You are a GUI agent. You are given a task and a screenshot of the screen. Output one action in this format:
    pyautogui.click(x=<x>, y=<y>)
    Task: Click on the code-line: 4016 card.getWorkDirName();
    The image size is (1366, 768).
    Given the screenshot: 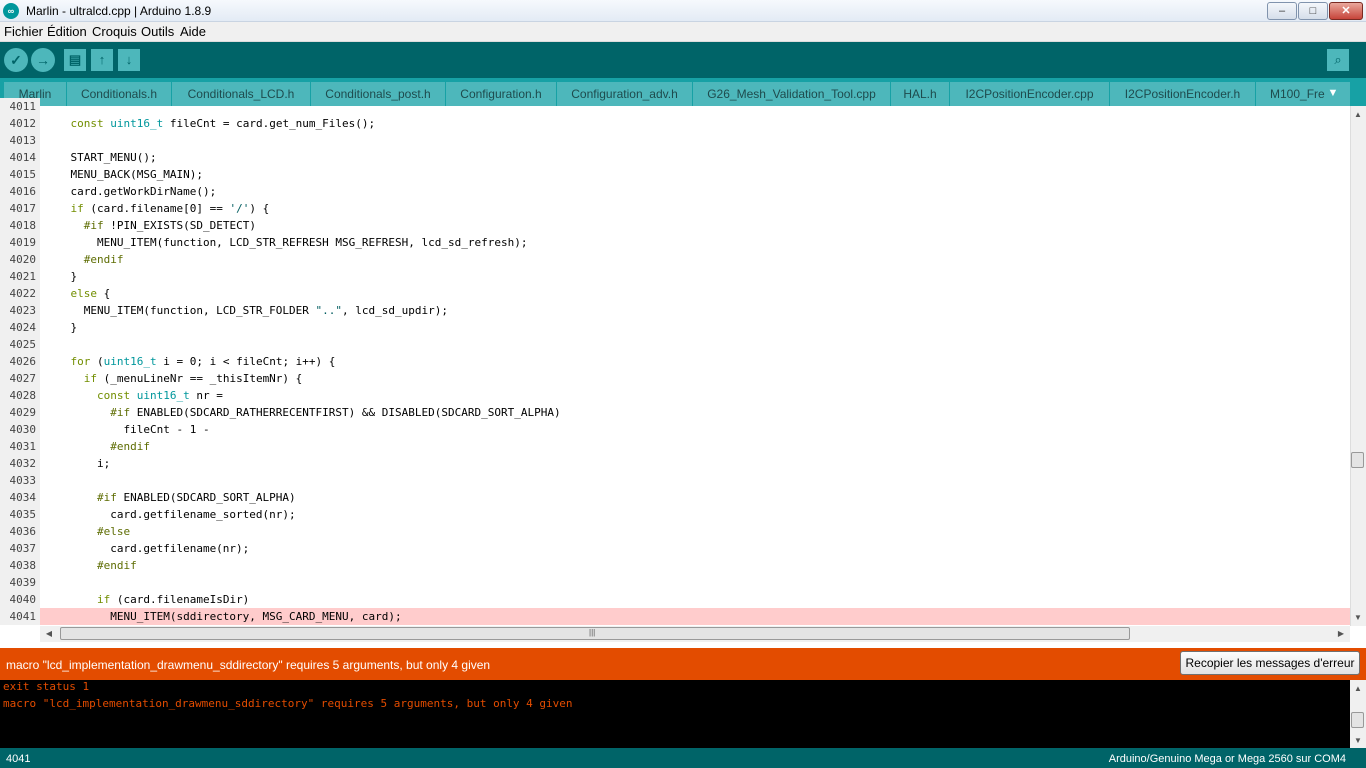 What is the action you would take?
    pyautogui.click(x=675, y=191)
    